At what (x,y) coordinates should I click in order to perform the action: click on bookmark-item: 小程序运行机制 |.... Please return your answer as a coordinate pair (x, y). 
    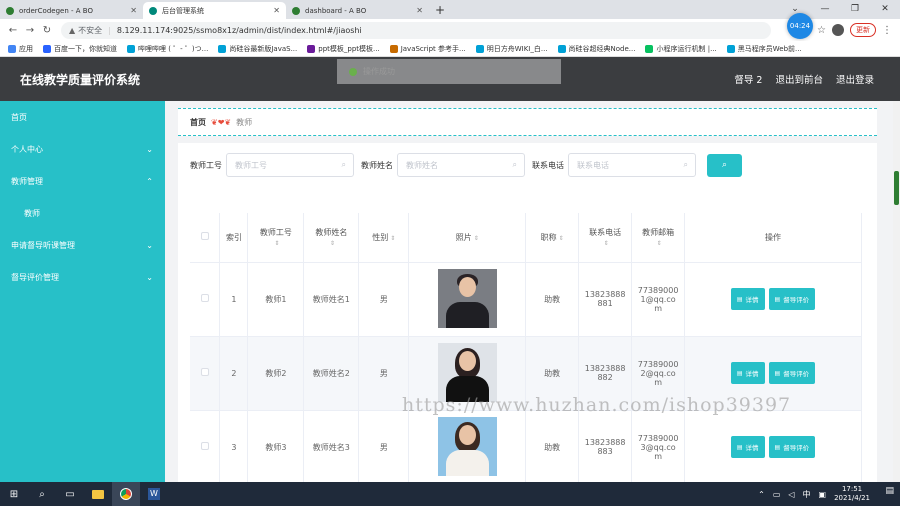
    Looking at the image, I should click on (681, 49).